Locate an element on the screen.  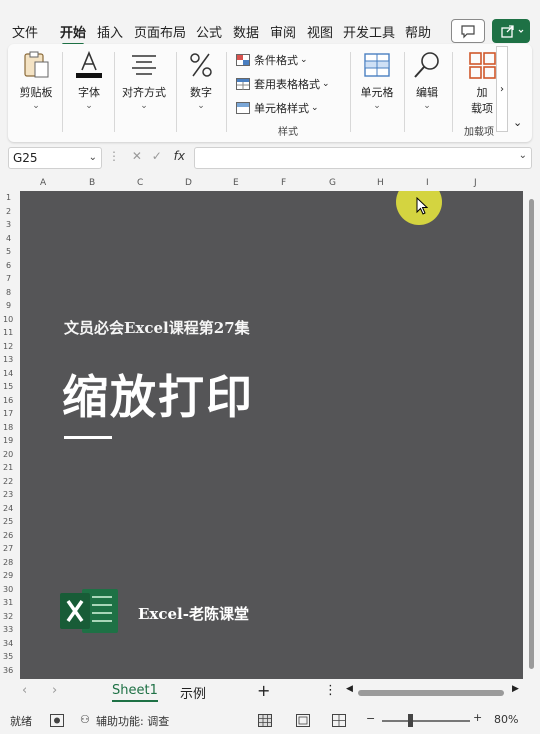
row-header: 29 is located at coordinates (8, 575).